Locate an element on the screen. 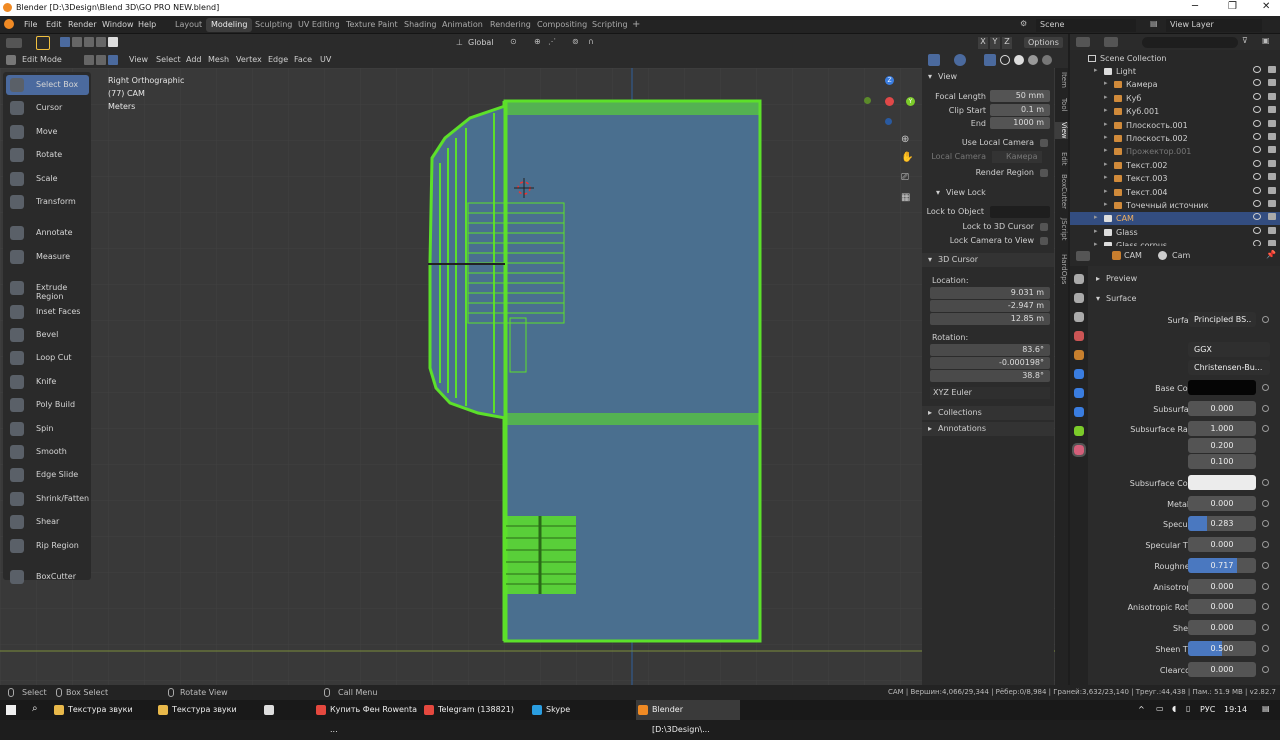 This screenshot has height=740, width=1280. tool-measure: Measure is located at coordinates (47, 257).